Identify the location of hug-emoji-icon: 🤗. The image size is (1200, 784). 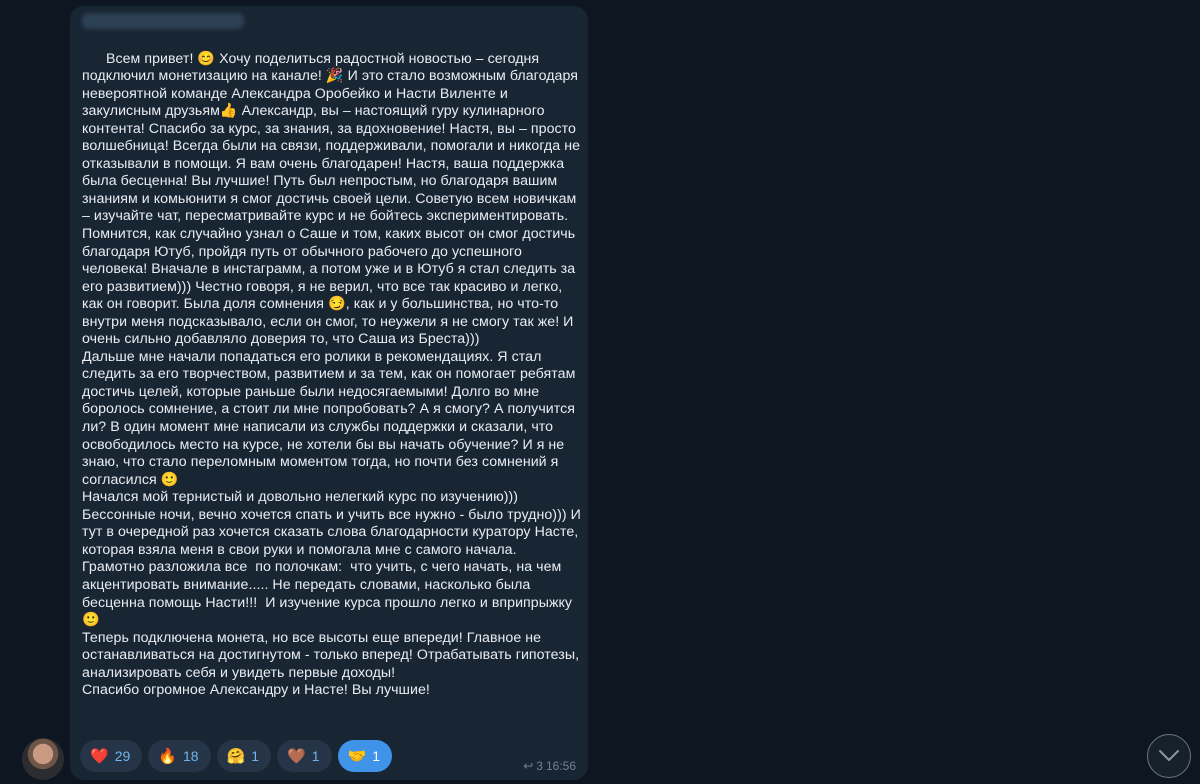
(236, 756).